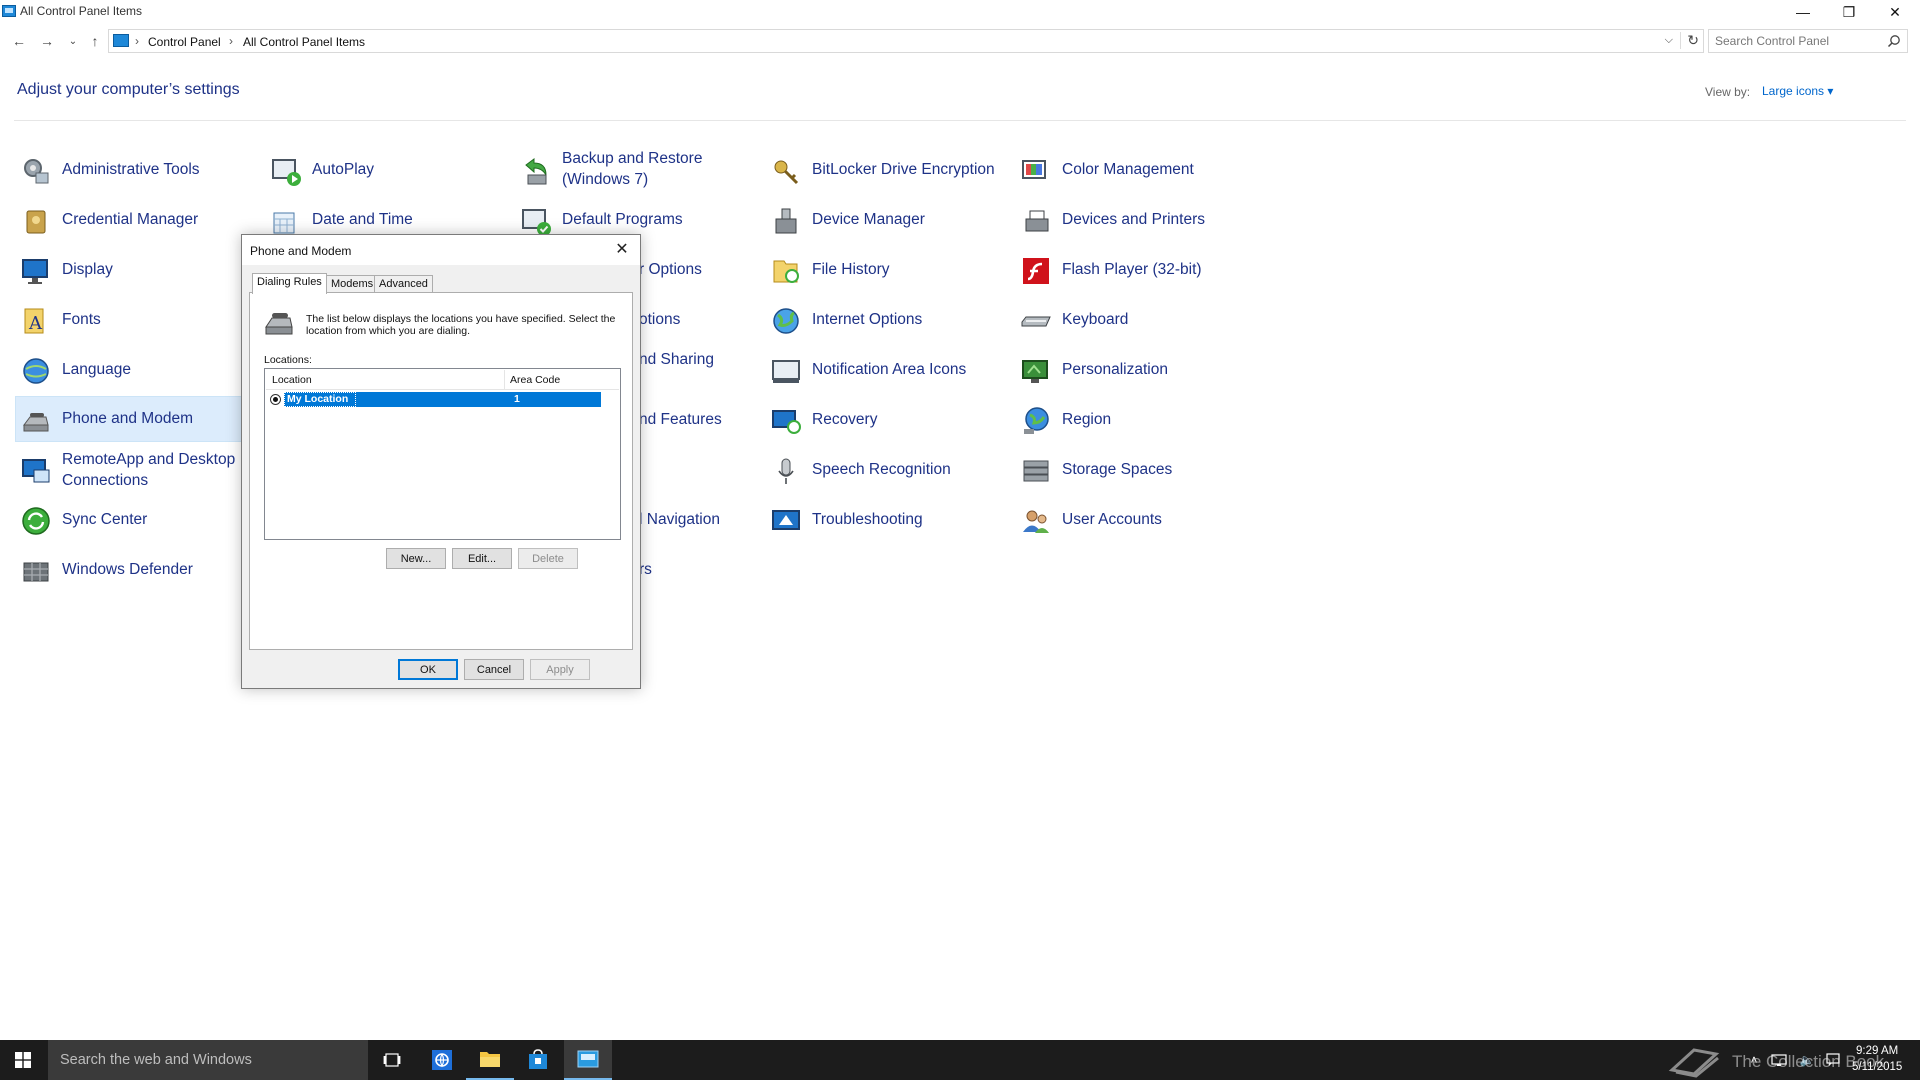  I want to click on column-header-area-code: Area Code, so click(535, 380).